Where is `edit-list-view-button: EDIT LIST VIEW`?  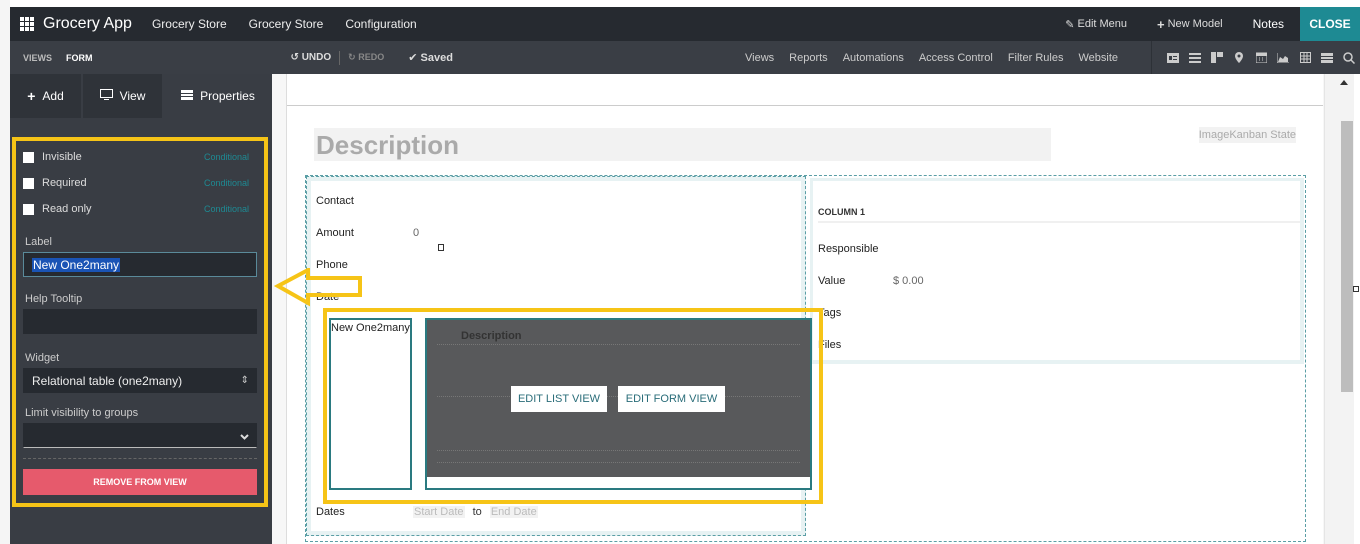 edit-list-view-button: EDIT LIST VIEW is located at coordinates (559, 399).